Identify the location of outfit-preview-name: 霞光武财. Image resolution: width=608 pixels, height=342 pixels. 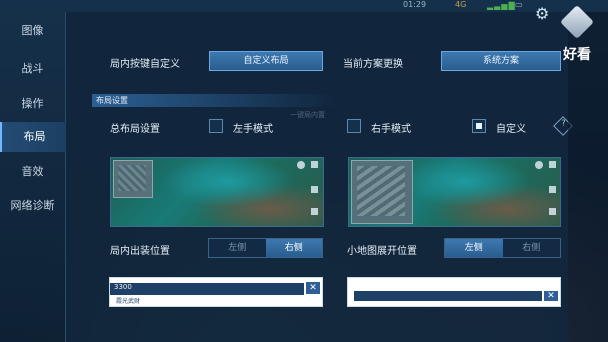
(128, 301).